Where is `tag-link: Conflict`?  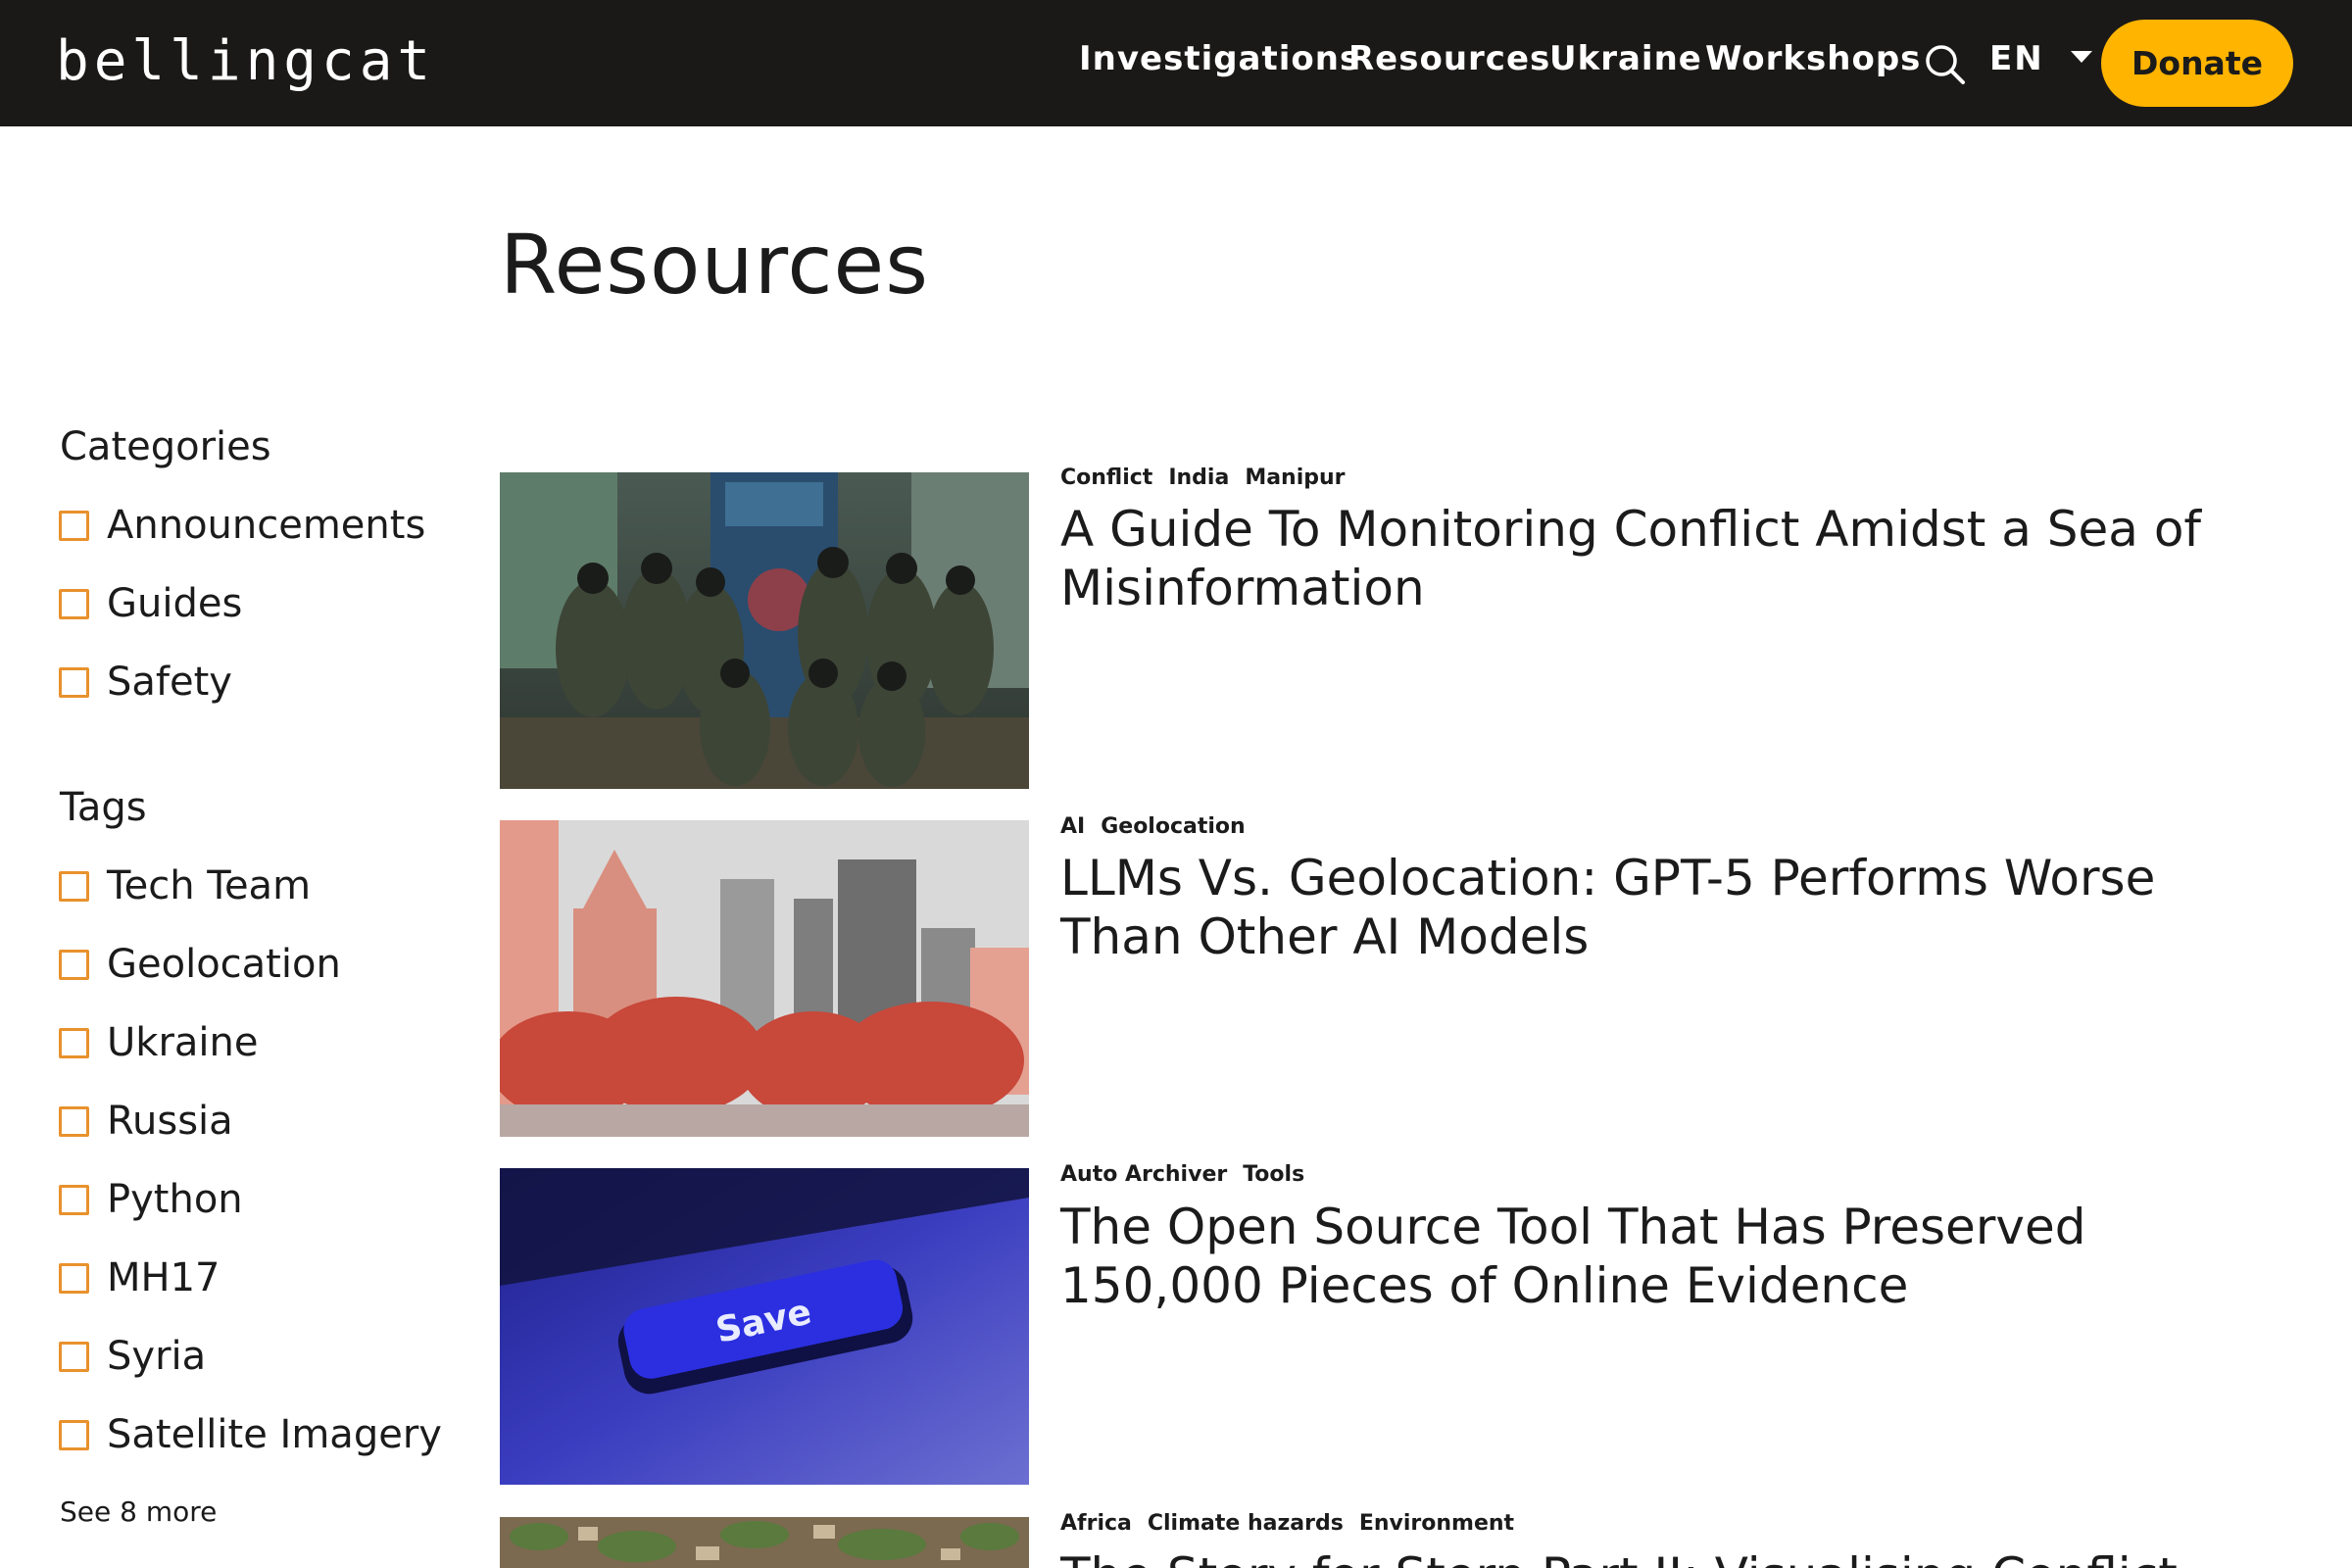
tag-link: Conflict is located at coordinates (1106, 478).